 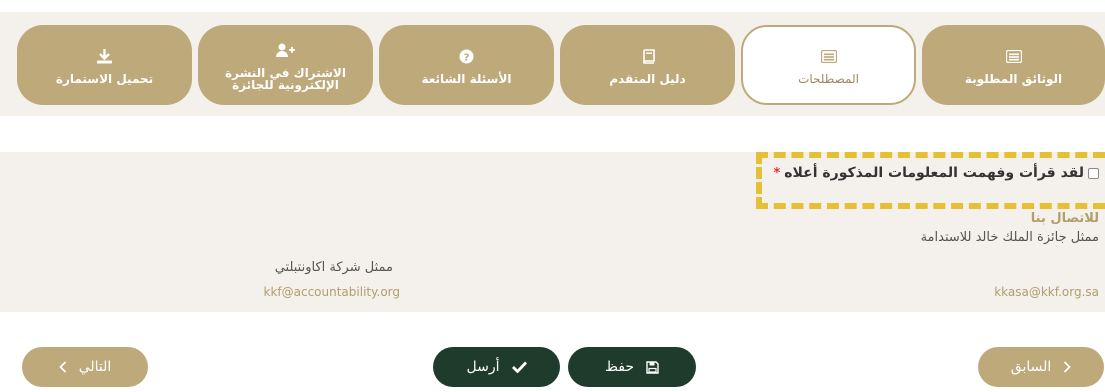 What do you see at coordinates (519, 367) in the screenshot?
I see `checkmark-icon` at bounding box center [519, 367].